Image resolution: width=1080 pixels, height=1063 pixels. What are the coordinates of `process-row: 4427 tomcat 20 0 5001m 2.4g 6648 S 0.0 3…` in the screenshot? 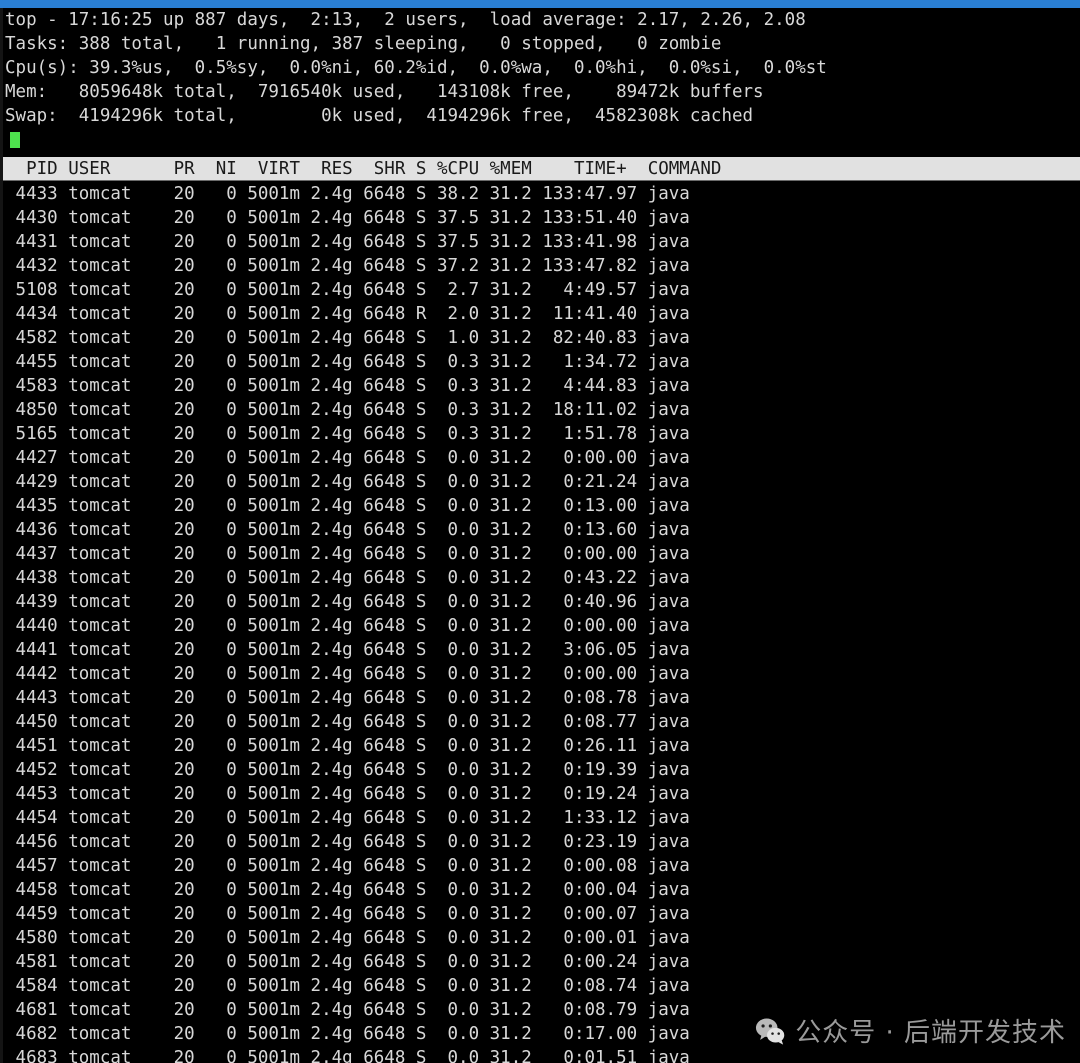 It's located at (540, 458).